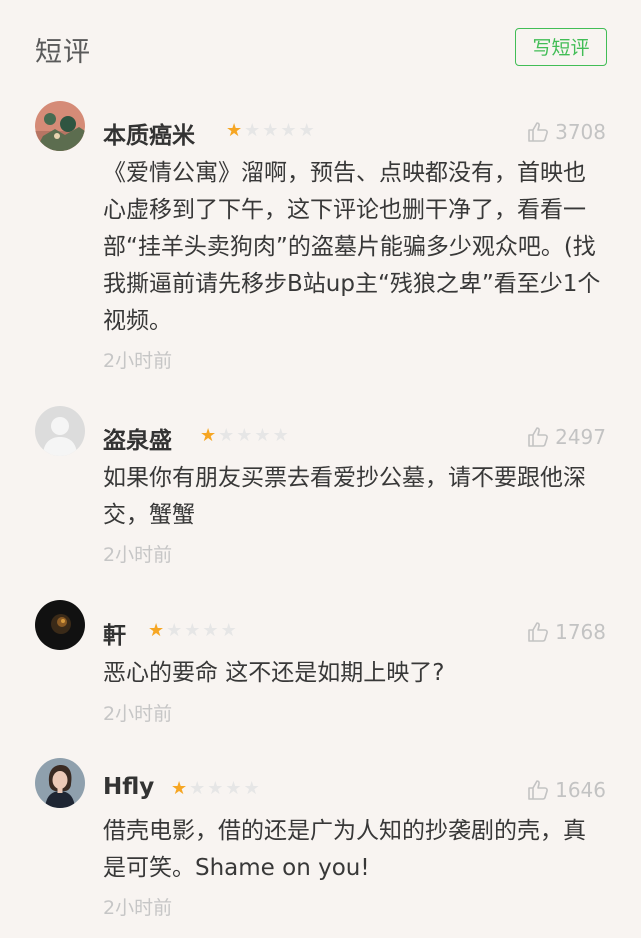 This screenshot has width=641, height=938. What do you see at coordinates (580, 632) in the screenshot?
I see `like-count: 1768` at bounding box center [580, 632].